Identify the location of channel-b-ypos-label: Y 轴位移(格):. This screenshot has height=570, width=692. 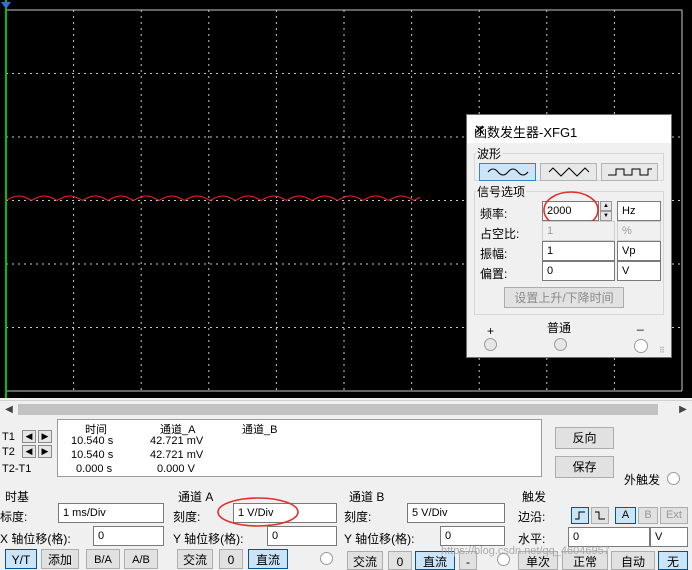
(379, 539).